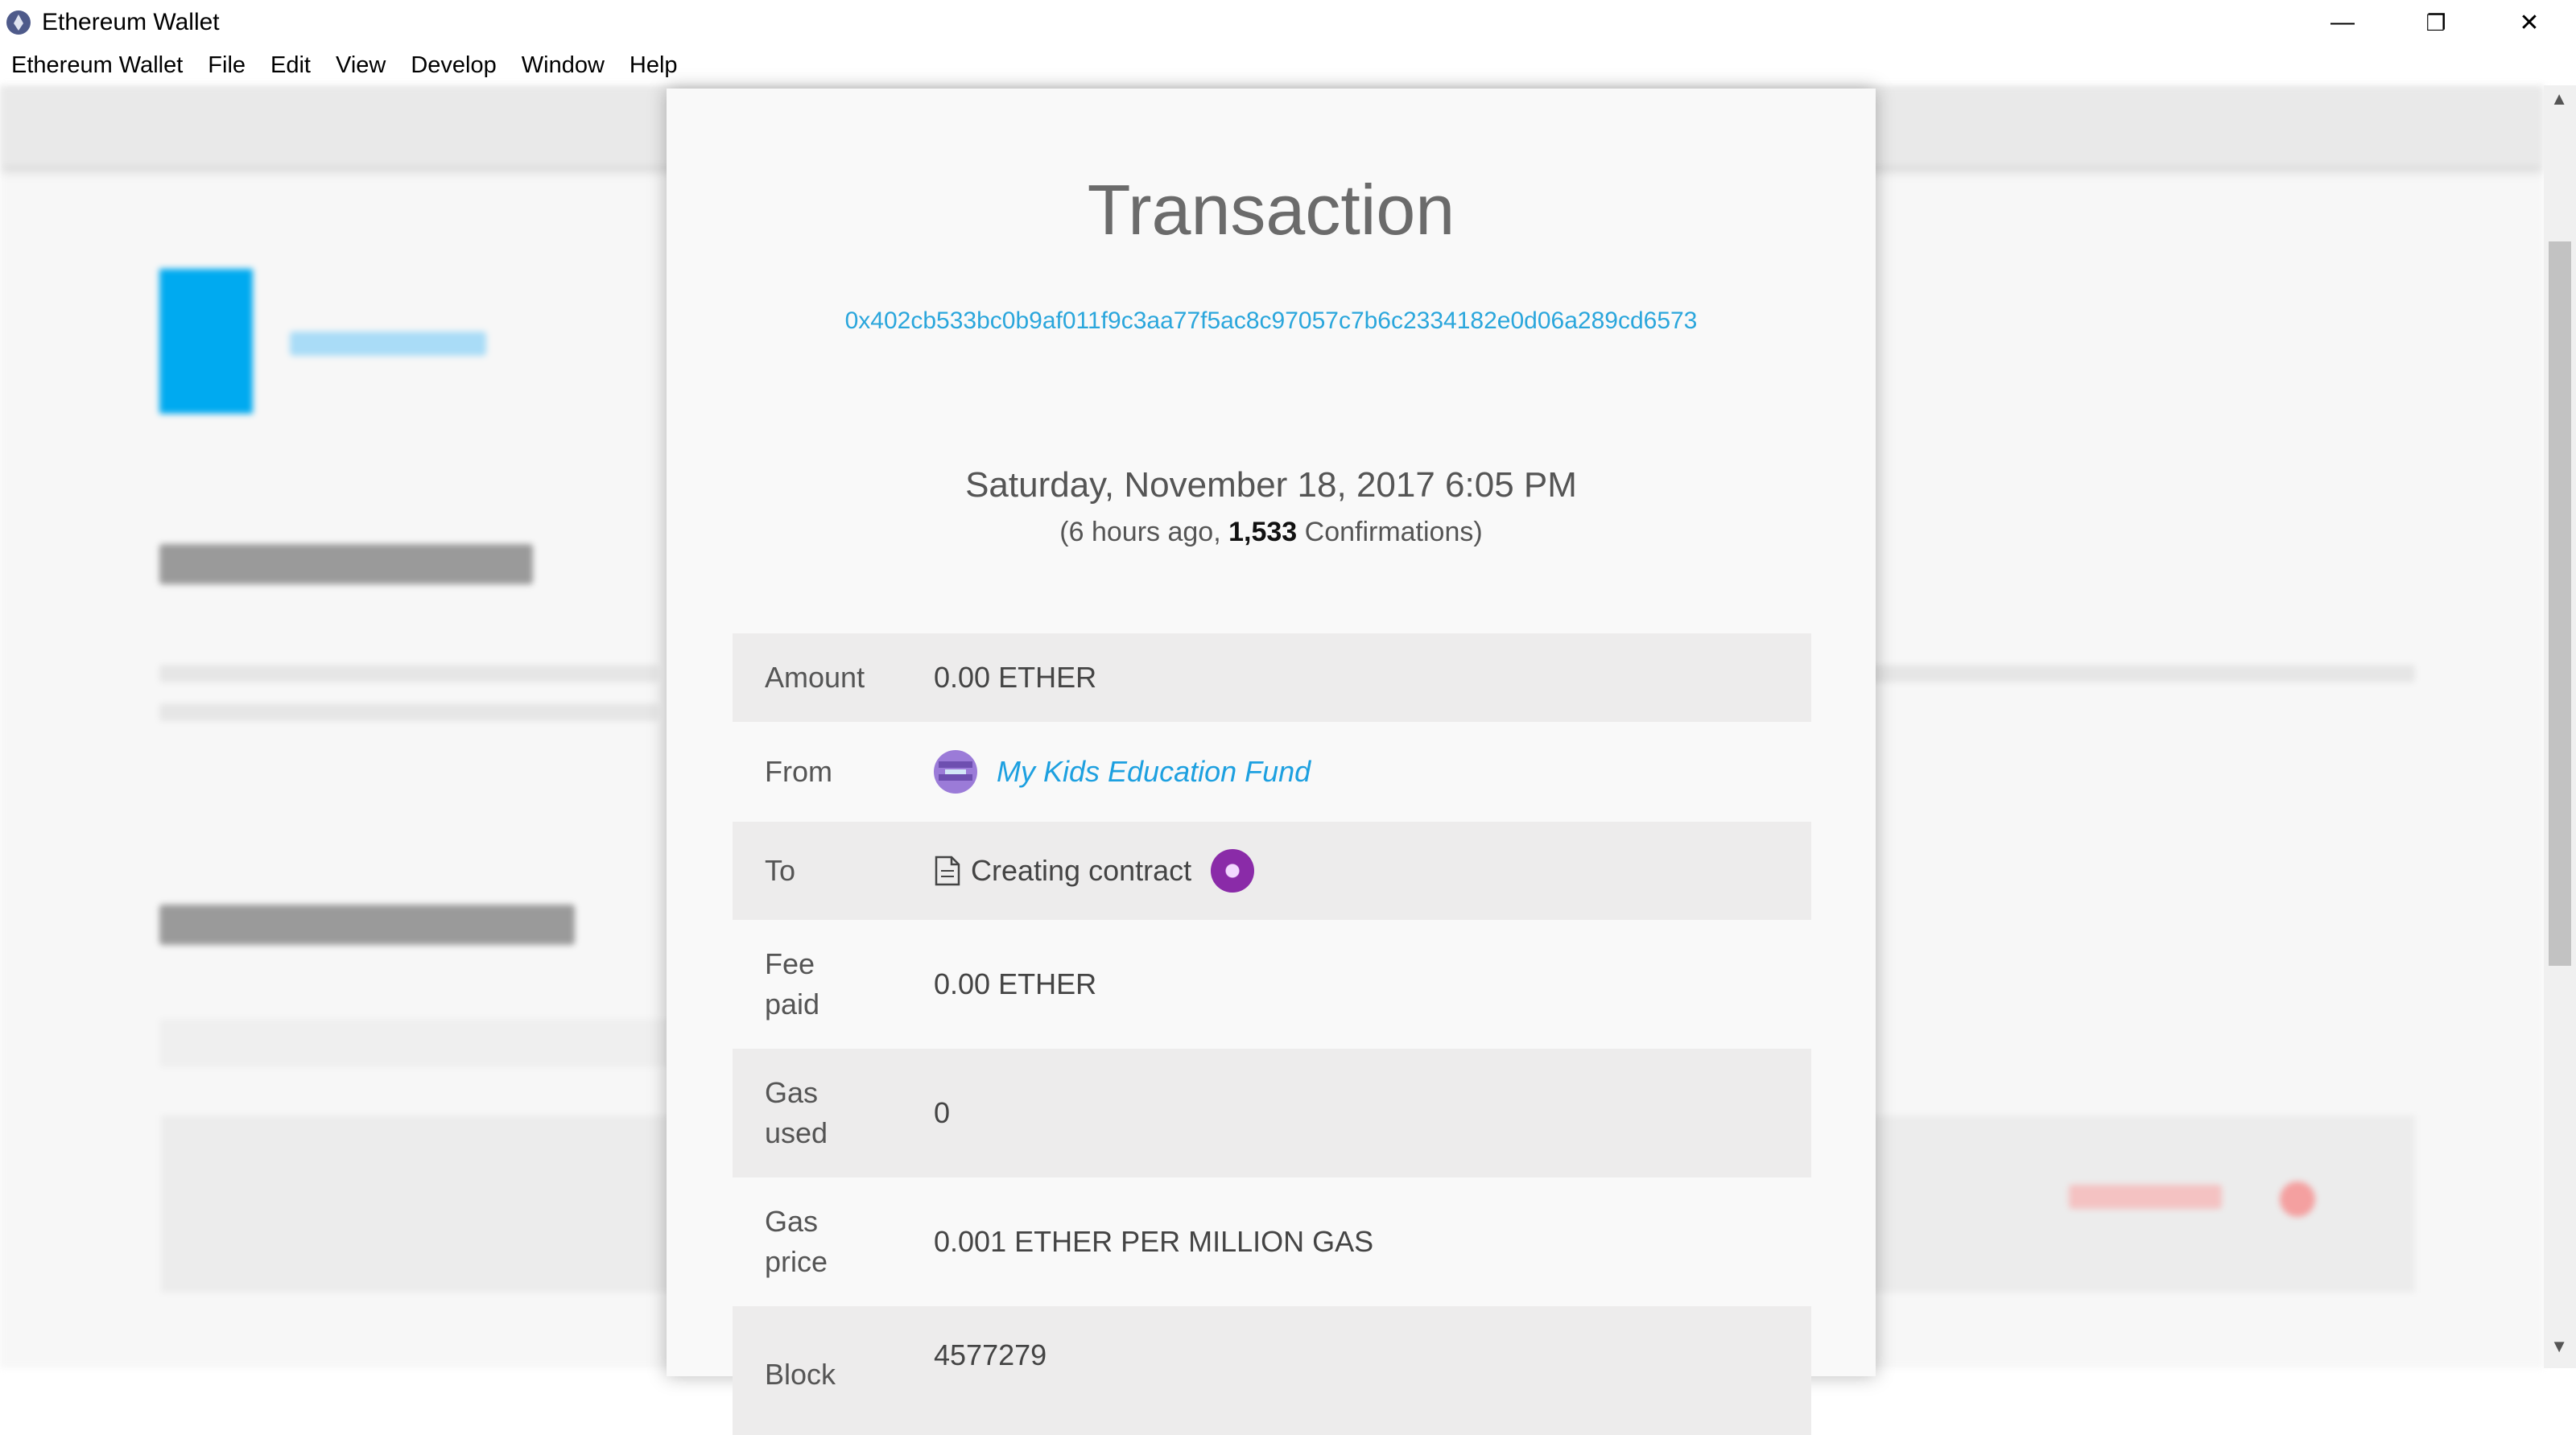 This screenshot has width=2576, height=1435. I want to click on document-icon, so click(947, 871).